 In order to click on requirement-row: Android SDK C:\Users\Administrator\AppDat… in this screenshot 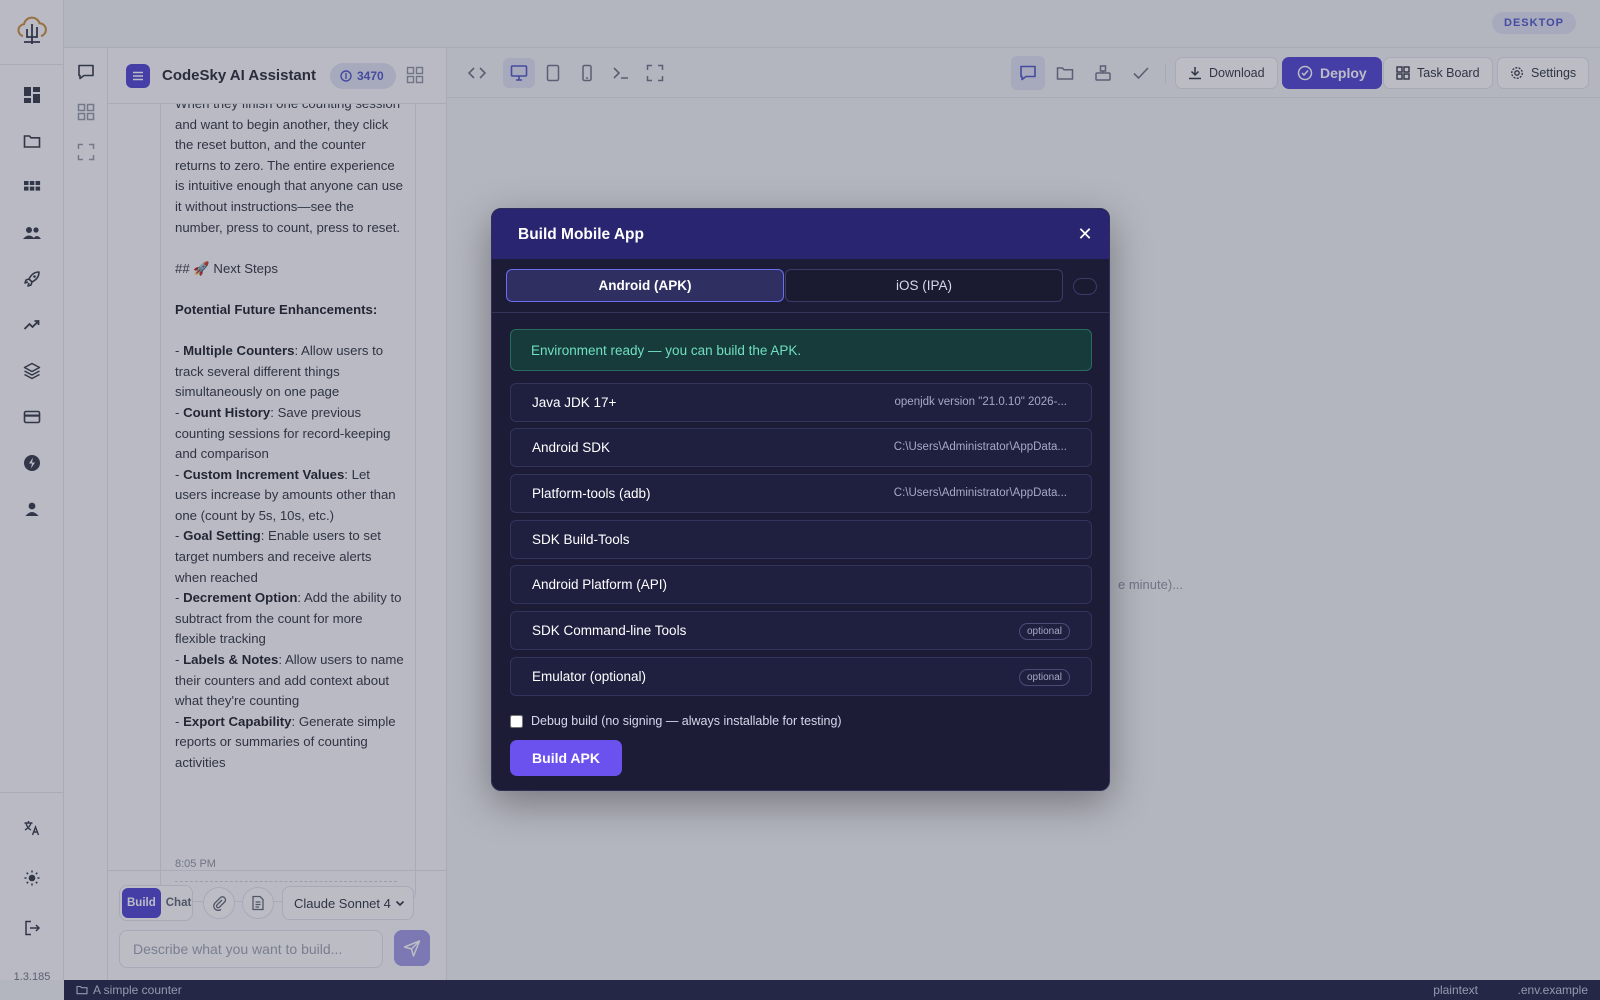, I will do `click(801, 447)`.